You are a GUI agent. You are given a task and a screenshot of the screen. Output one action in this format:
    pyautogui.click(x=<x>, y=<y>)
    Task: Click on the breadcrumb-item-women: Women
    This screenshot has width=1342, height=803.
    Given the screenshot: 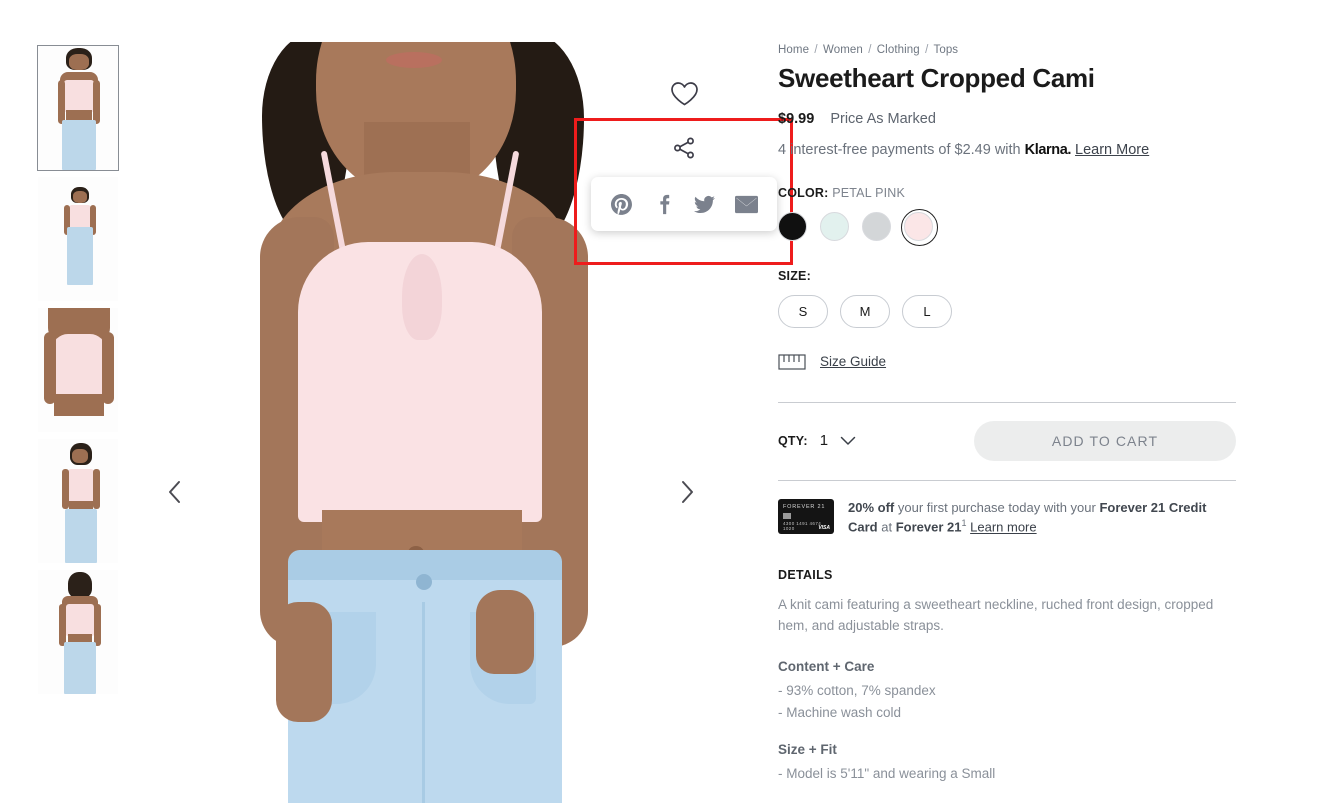 What is the action you would take?
    pyautogui.click(x=843, y=50)
    